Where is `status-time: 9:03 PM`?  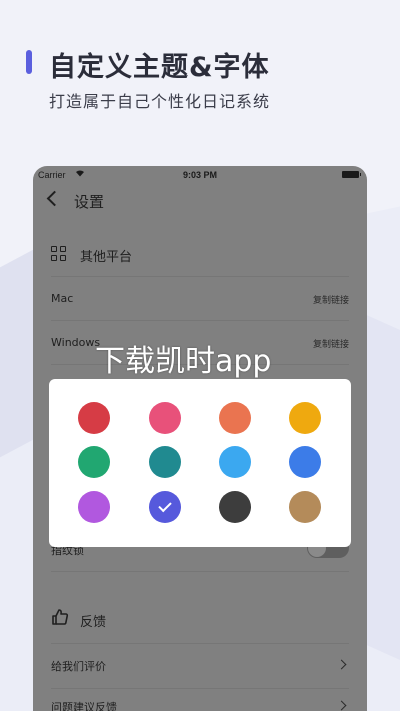
status-time: 9:03 PM is located at coordinates (199, 175).